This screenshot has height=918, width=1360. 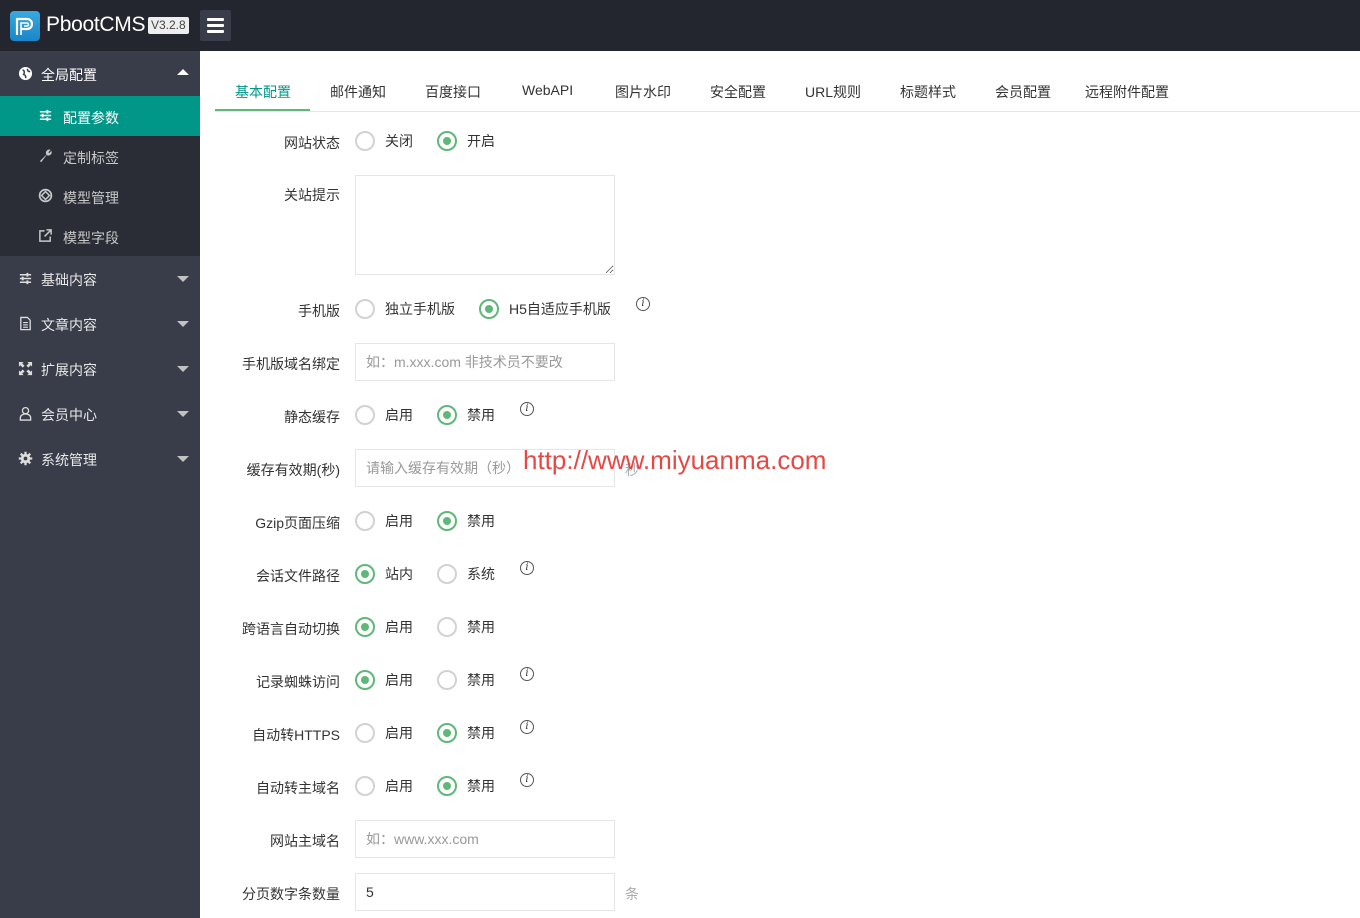 What do you see at coordinates (312, 195) in the screenshot?
I see `field-label: 关站提示` at bounding box center [312, 195].